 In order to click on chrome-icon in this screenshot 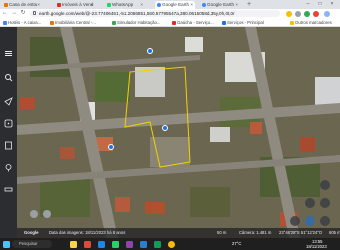, I will do `click(171, 244)`.